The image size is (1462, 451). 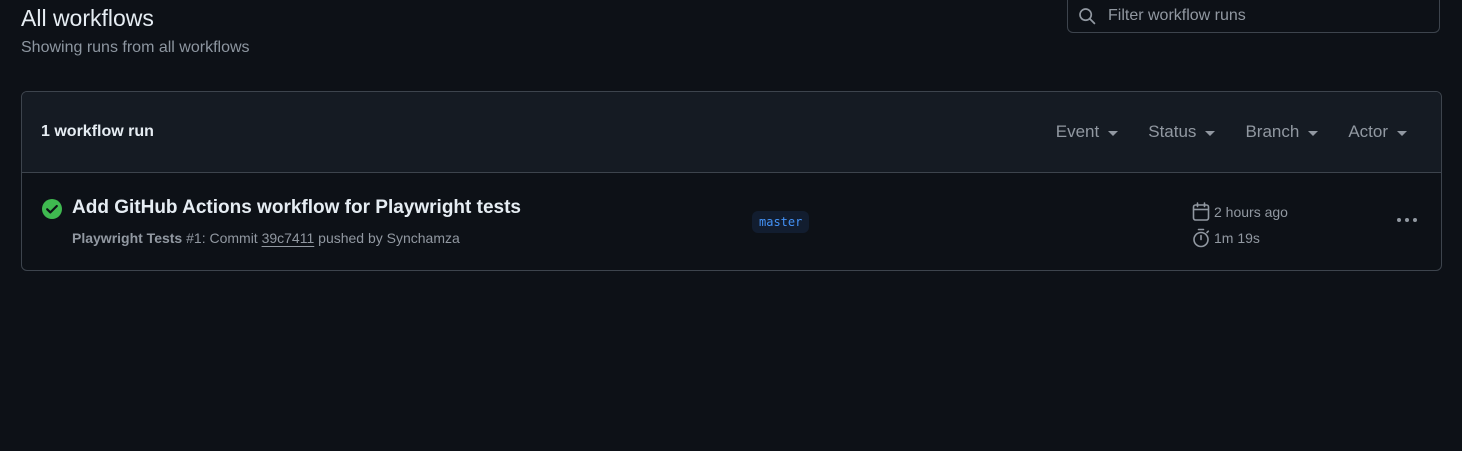 What do you see at coordinates (1201, 238) in the screenshot?
I see `stopwatch-icon` at bounding box center [1201, 238].